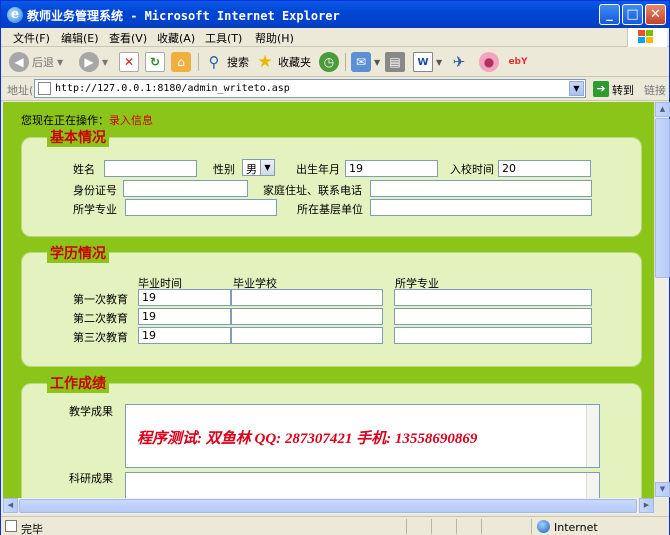  Describe the element at coordinates (131, 120) in the screenshot. I see `operation-value: 录入信息` at that location.